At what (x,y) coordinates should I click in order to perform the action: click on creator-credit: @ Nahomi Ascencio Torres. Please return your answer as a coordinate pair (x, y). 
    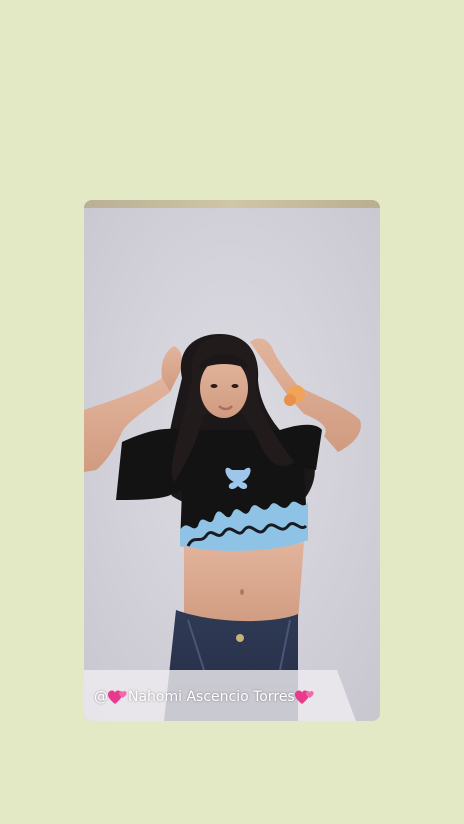
    Looking at the image, I should click on (204, 697).